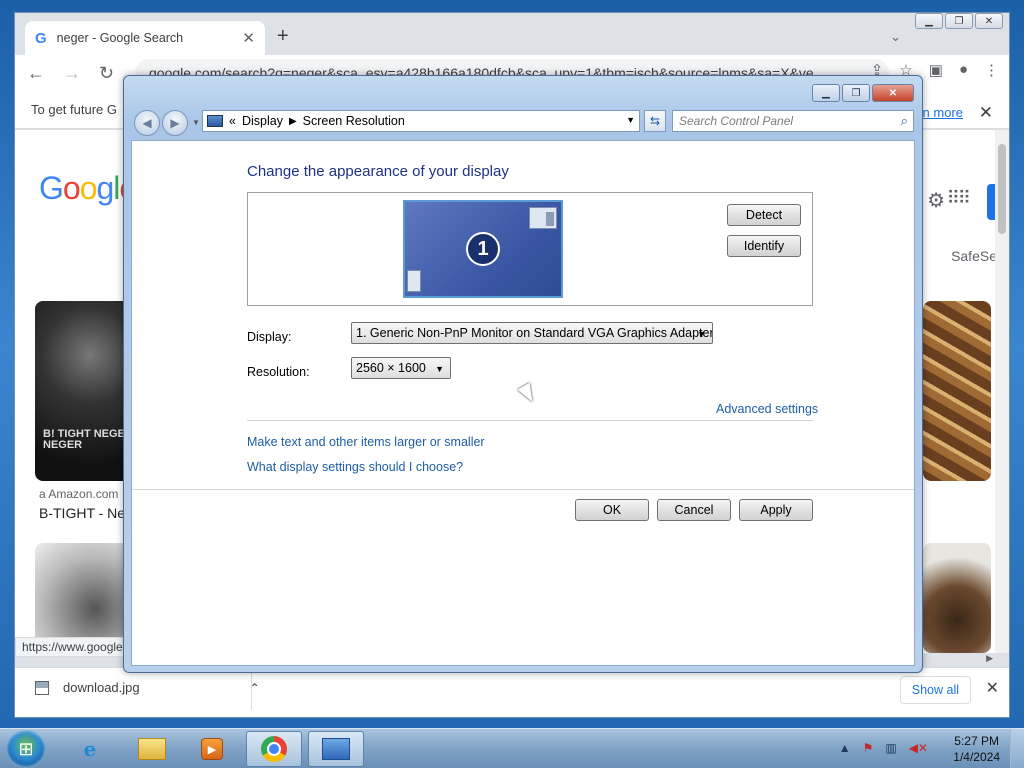 This screenshot has width=1024, height=768. I want to click on search-icon: ⌕, so click(904, 121).